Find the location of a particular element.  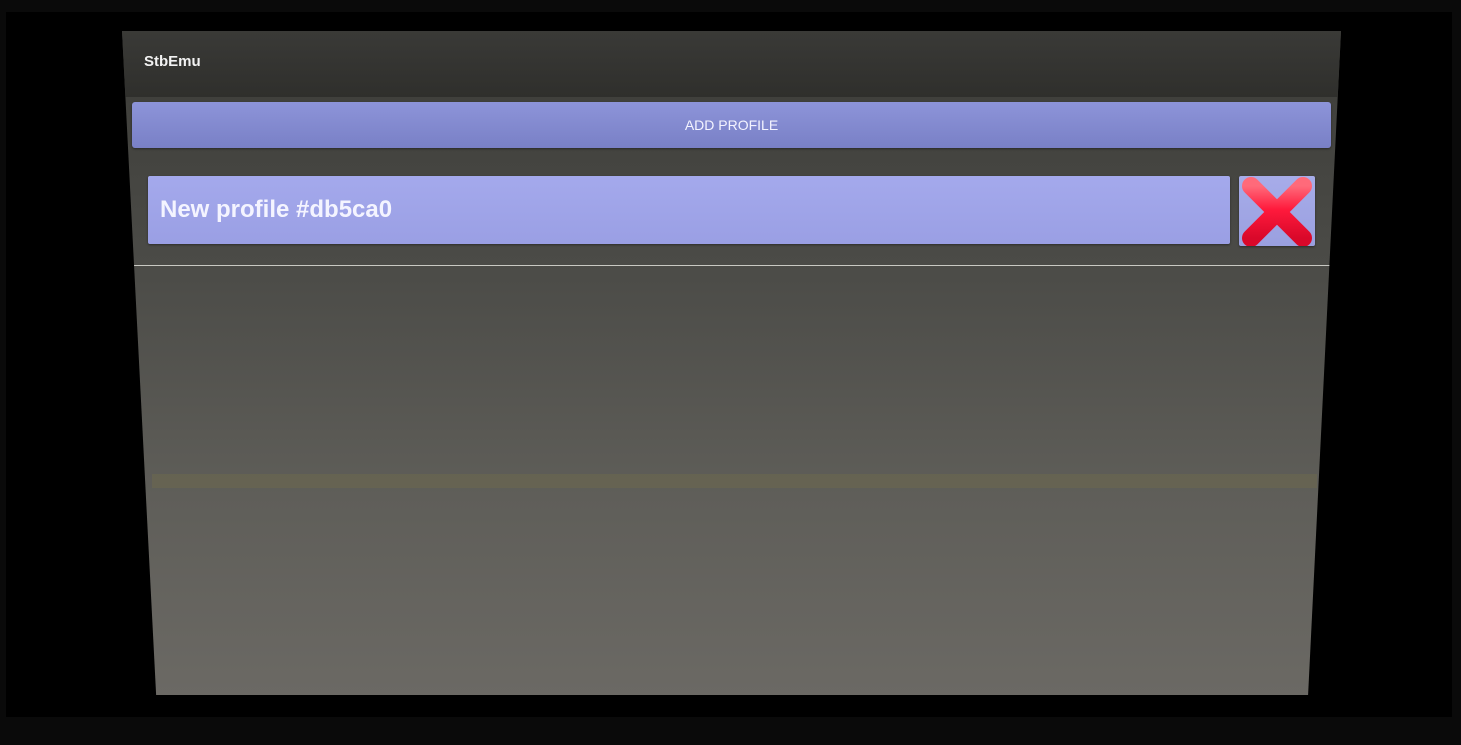

screen-artifact-band is located at coordinates (734, 481).